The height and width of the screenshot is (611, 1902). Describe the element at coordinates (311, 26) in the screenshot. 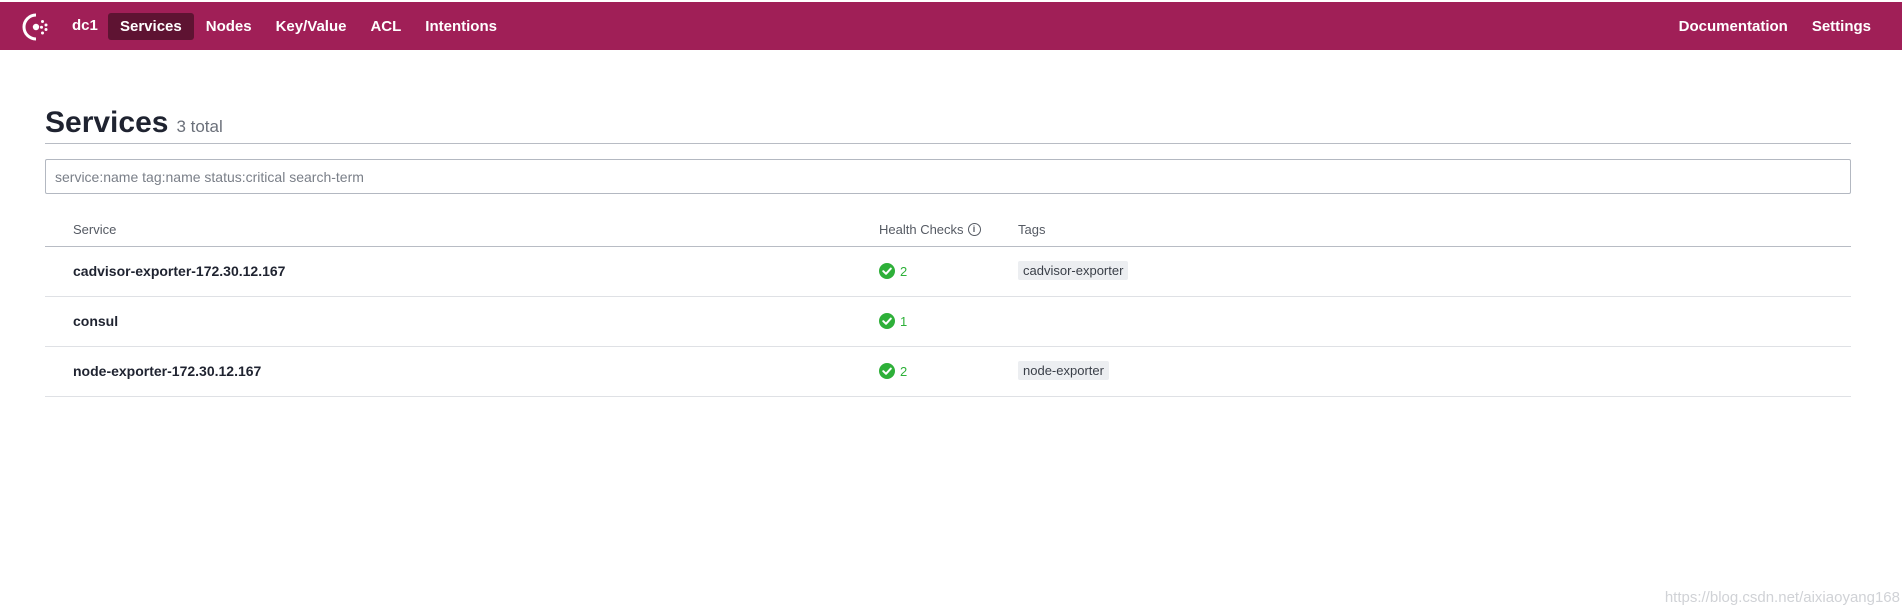

I see `nav-item-key-value: Key/Value` at that location.